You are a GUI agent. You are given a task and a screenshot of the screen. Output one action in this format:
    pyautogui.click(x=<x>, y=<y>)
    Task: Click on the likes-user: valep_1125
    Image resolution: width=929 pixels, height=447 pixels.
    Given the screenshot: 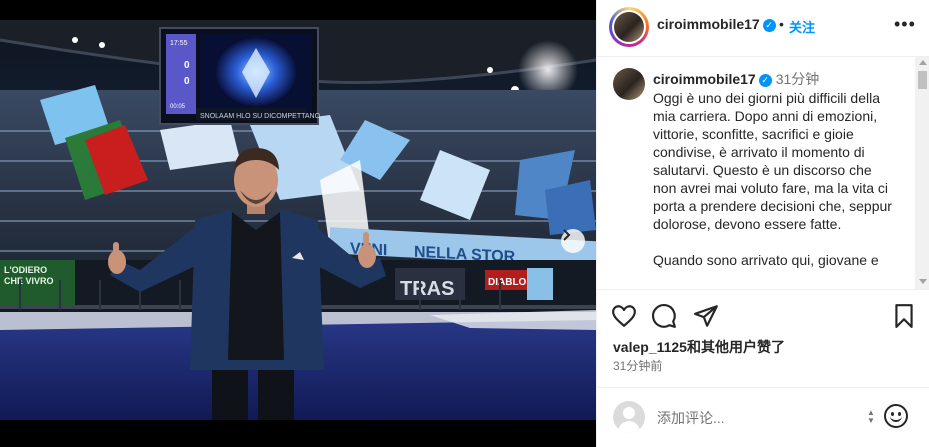 What is the action you would take?
    pyautogui.click(x=650, y=347)
    